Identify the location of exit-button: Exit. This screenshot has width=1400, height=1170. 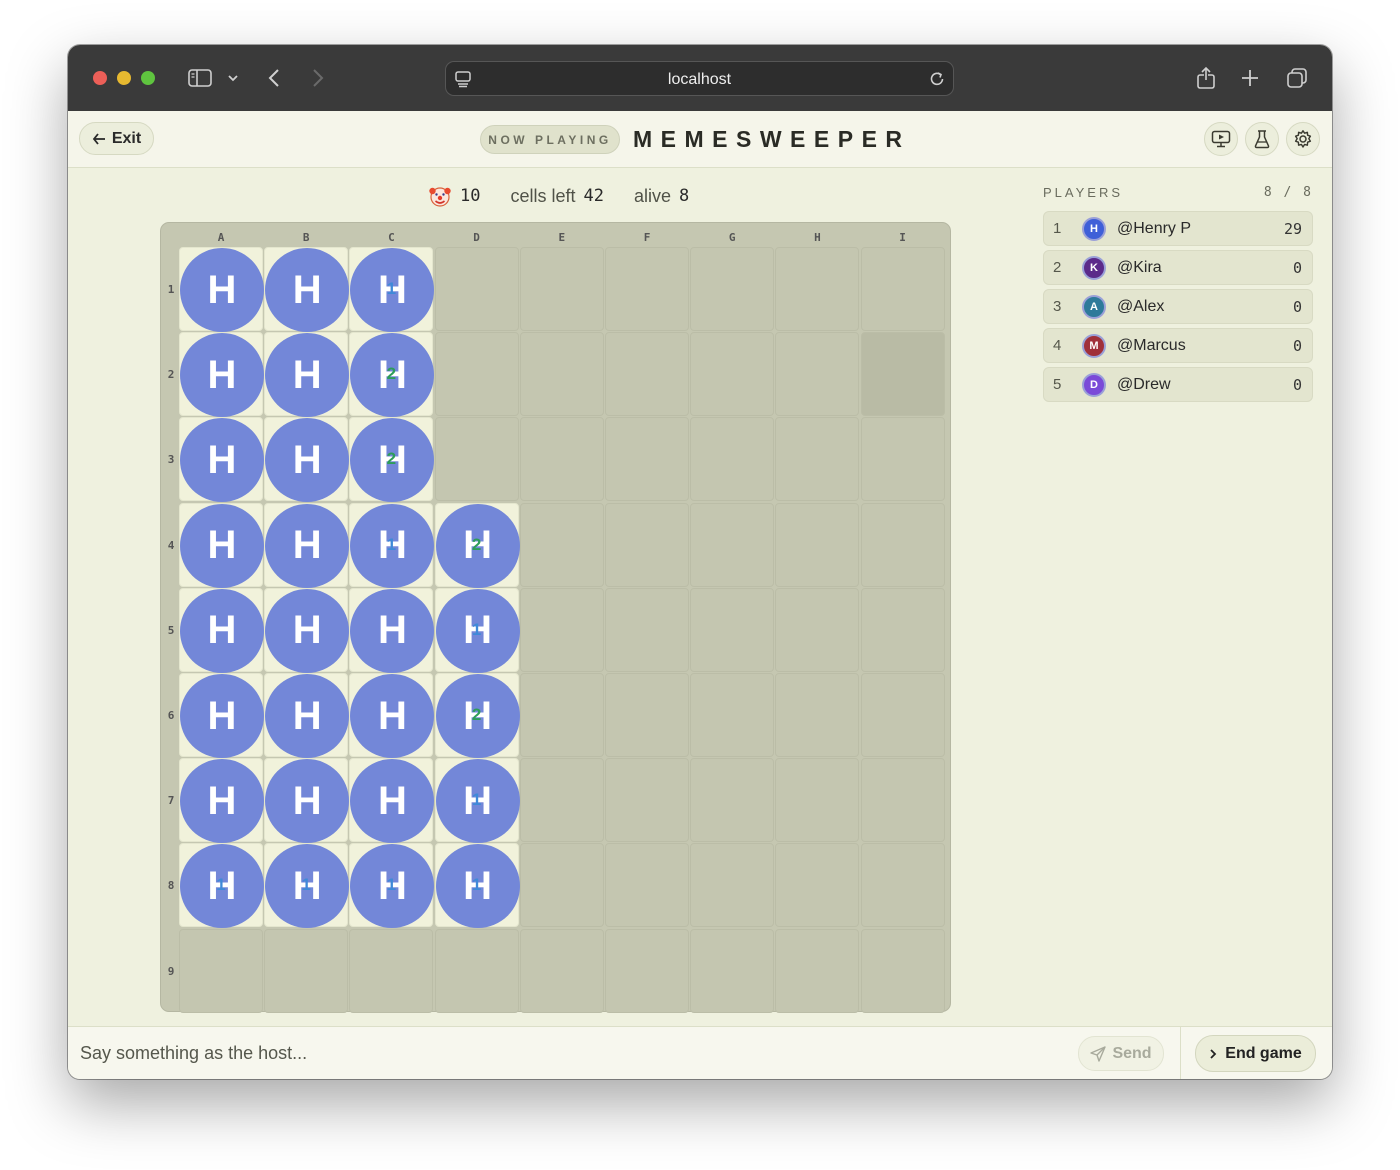
(116, 138).